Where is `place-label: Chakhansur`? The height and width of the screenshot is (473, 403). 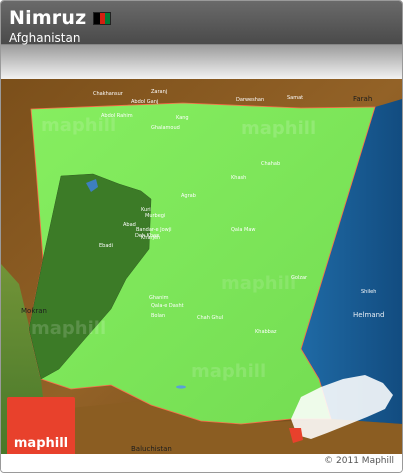
place-label: Chakhansur is located at coordinates (108, 94).